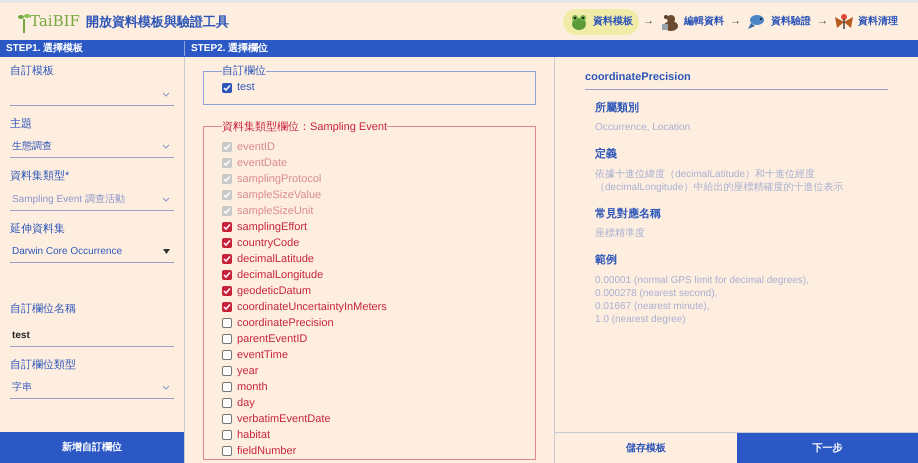 This screenshot has width=918, height=463. Describe the element at coordinates (284, 419) in the screenshot. I see `checkbox-label: verbatimEventDate` at that location.